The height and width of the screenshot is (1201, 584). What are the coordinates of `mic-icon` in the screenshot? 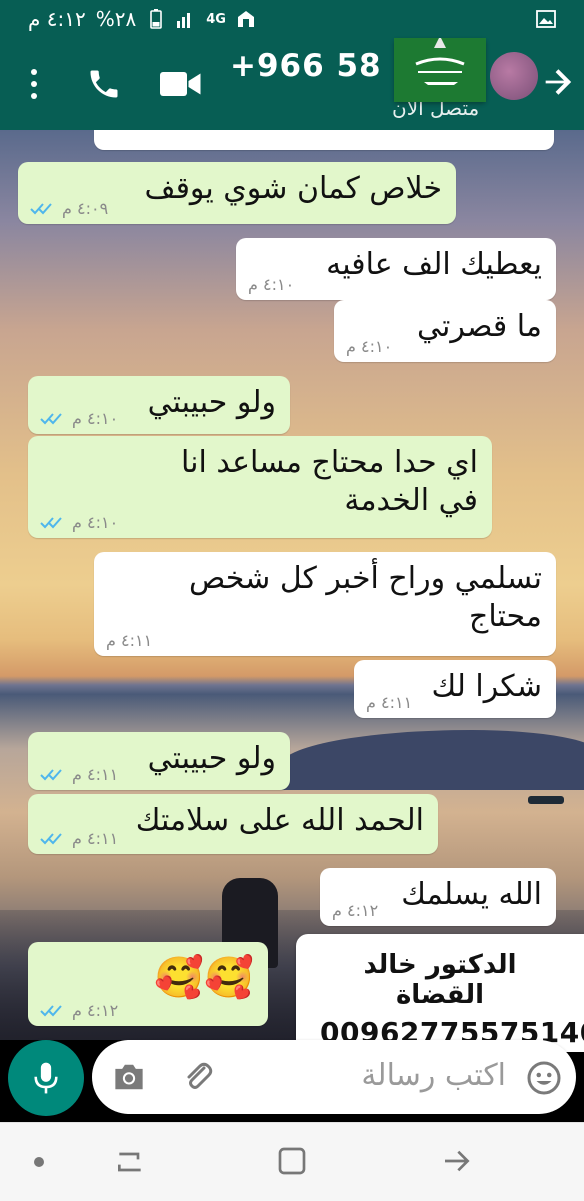 It's located at (46, 1078).